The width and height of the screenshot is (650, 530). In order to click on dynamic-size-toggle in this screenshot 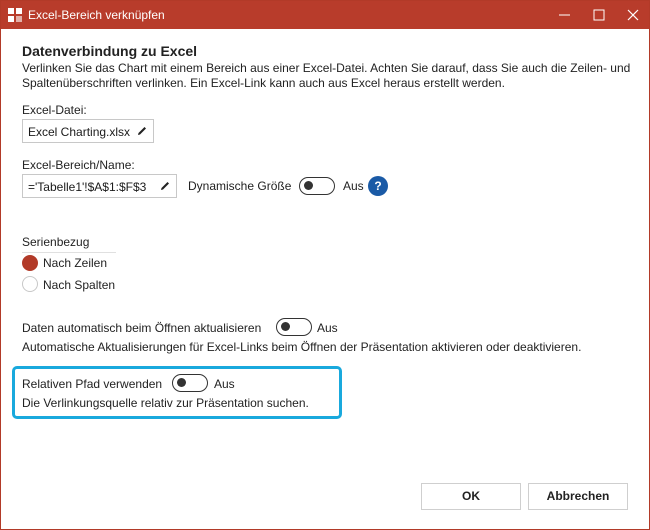, I will do `click(317, 186)`.